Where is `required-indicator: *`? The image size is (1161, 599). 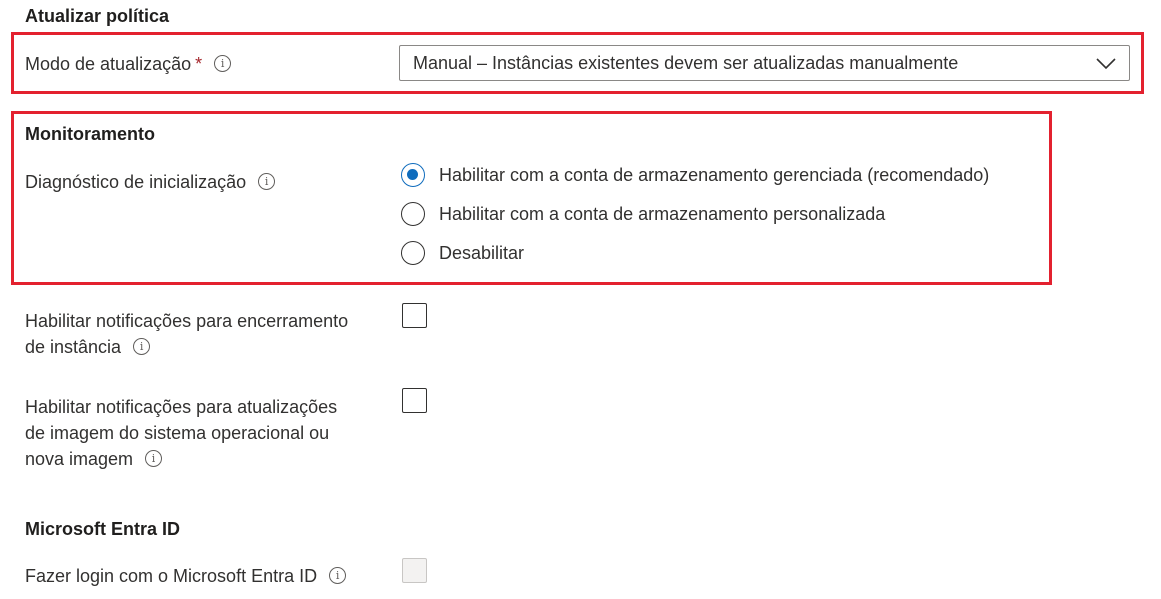 required-indicator: * is located at coordinates (199, 64).